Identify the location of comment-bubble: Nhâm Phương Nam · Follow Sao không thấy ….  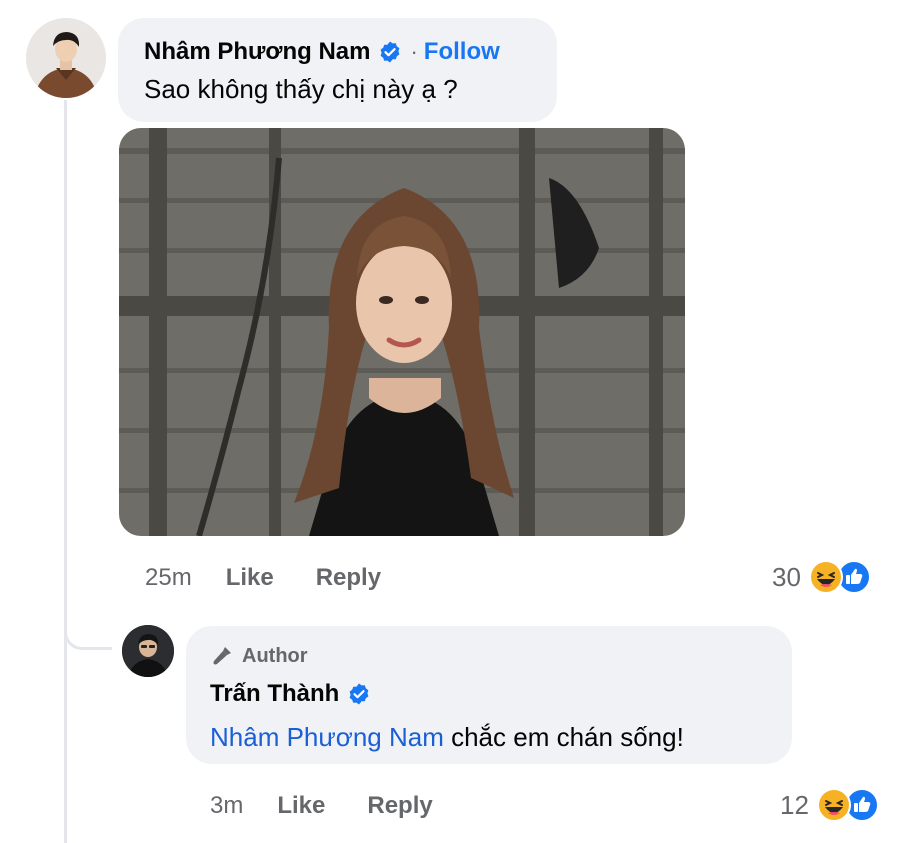
(337, 70).